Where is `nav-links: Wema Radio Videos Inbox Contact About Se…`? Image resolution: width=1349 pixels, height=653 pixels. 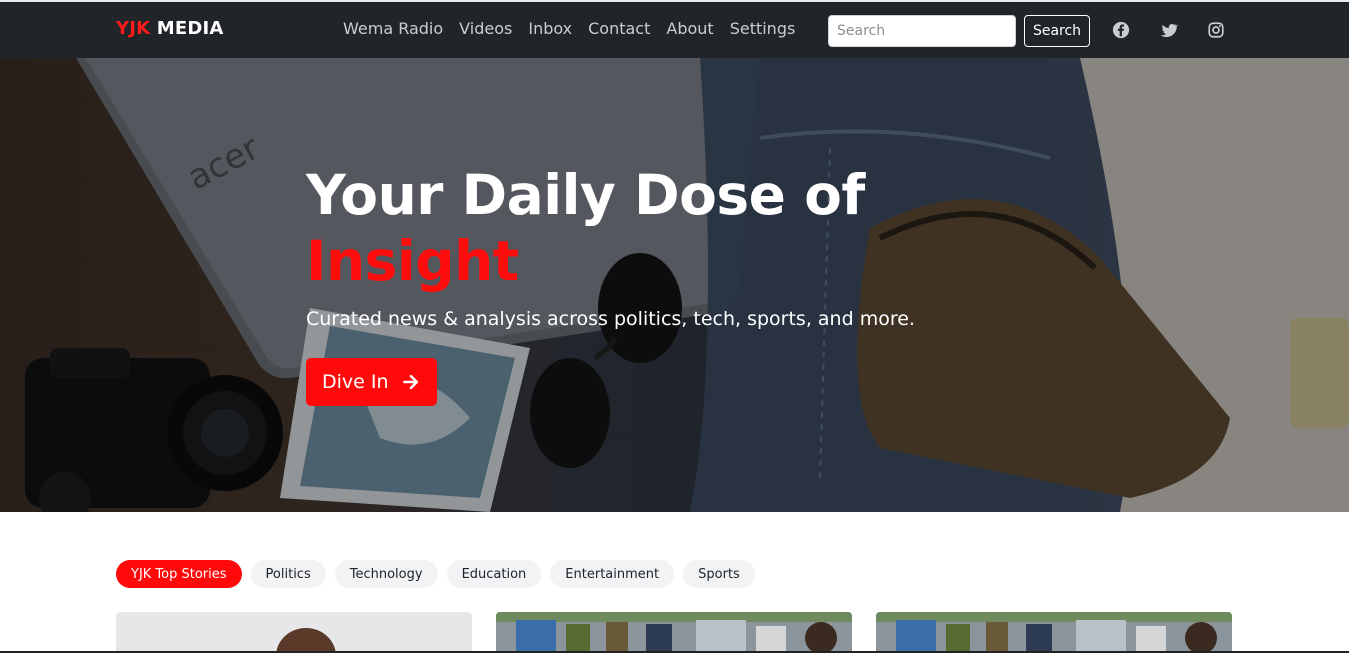 nav-links: Wema Radio Videos Inbox Contact About Se… is located at coordinates (569, 28).